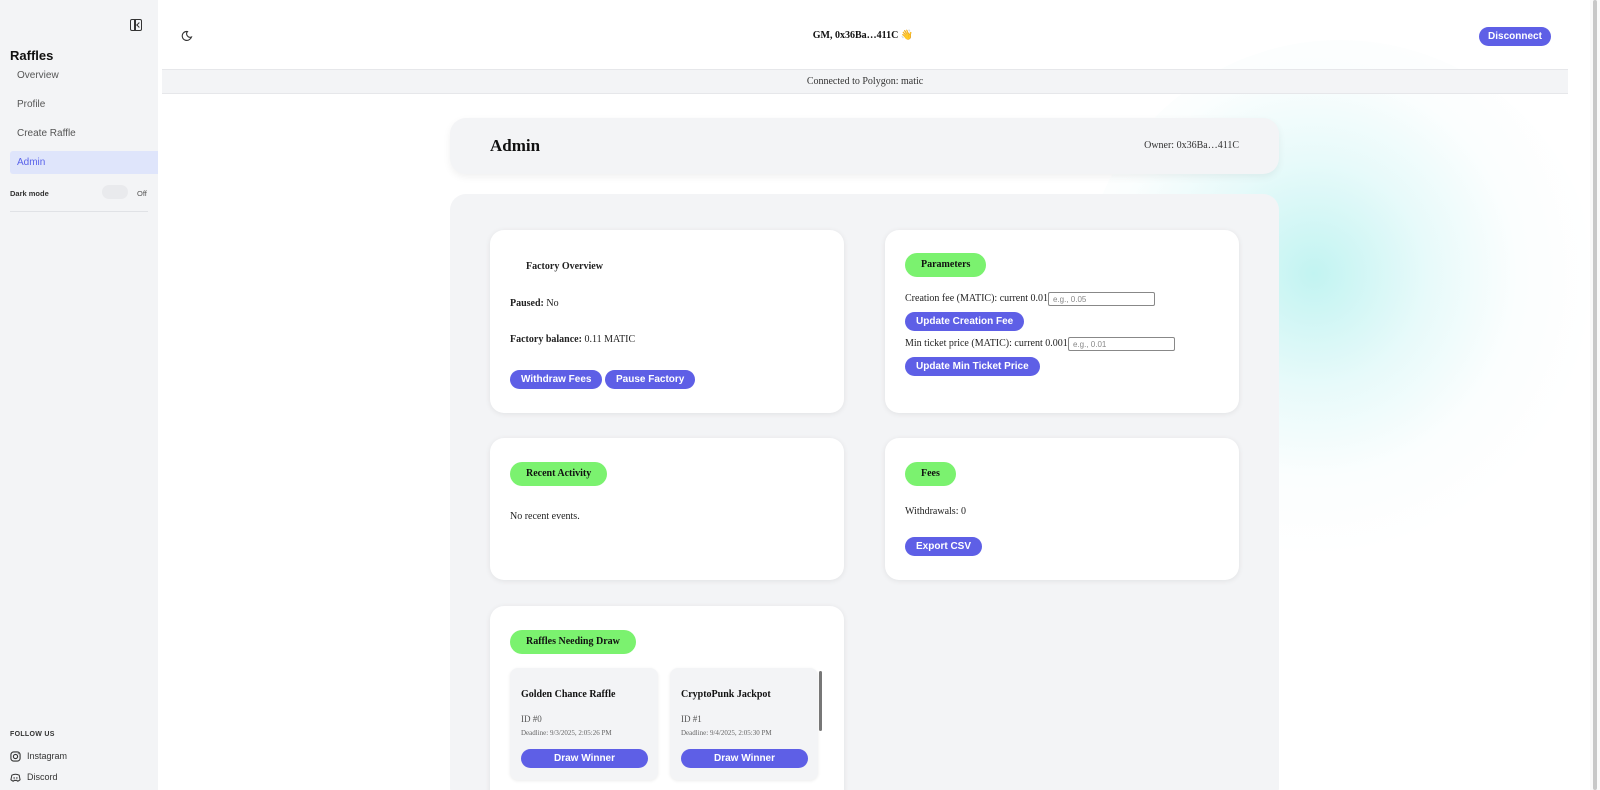 This screenshot has width=1600, height=790. Describe the element at coordinates (15, 756) in the screenshot. I see `instagram-icon` at that location.